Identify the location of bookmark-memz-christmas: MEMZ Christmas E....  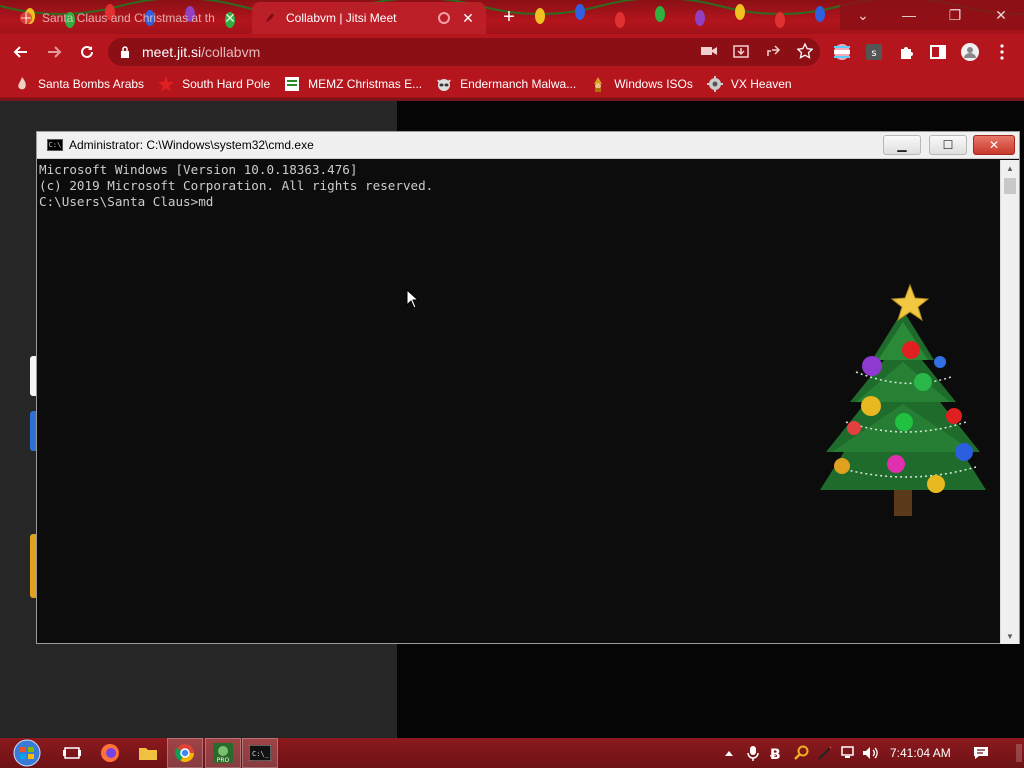
(353, 84).